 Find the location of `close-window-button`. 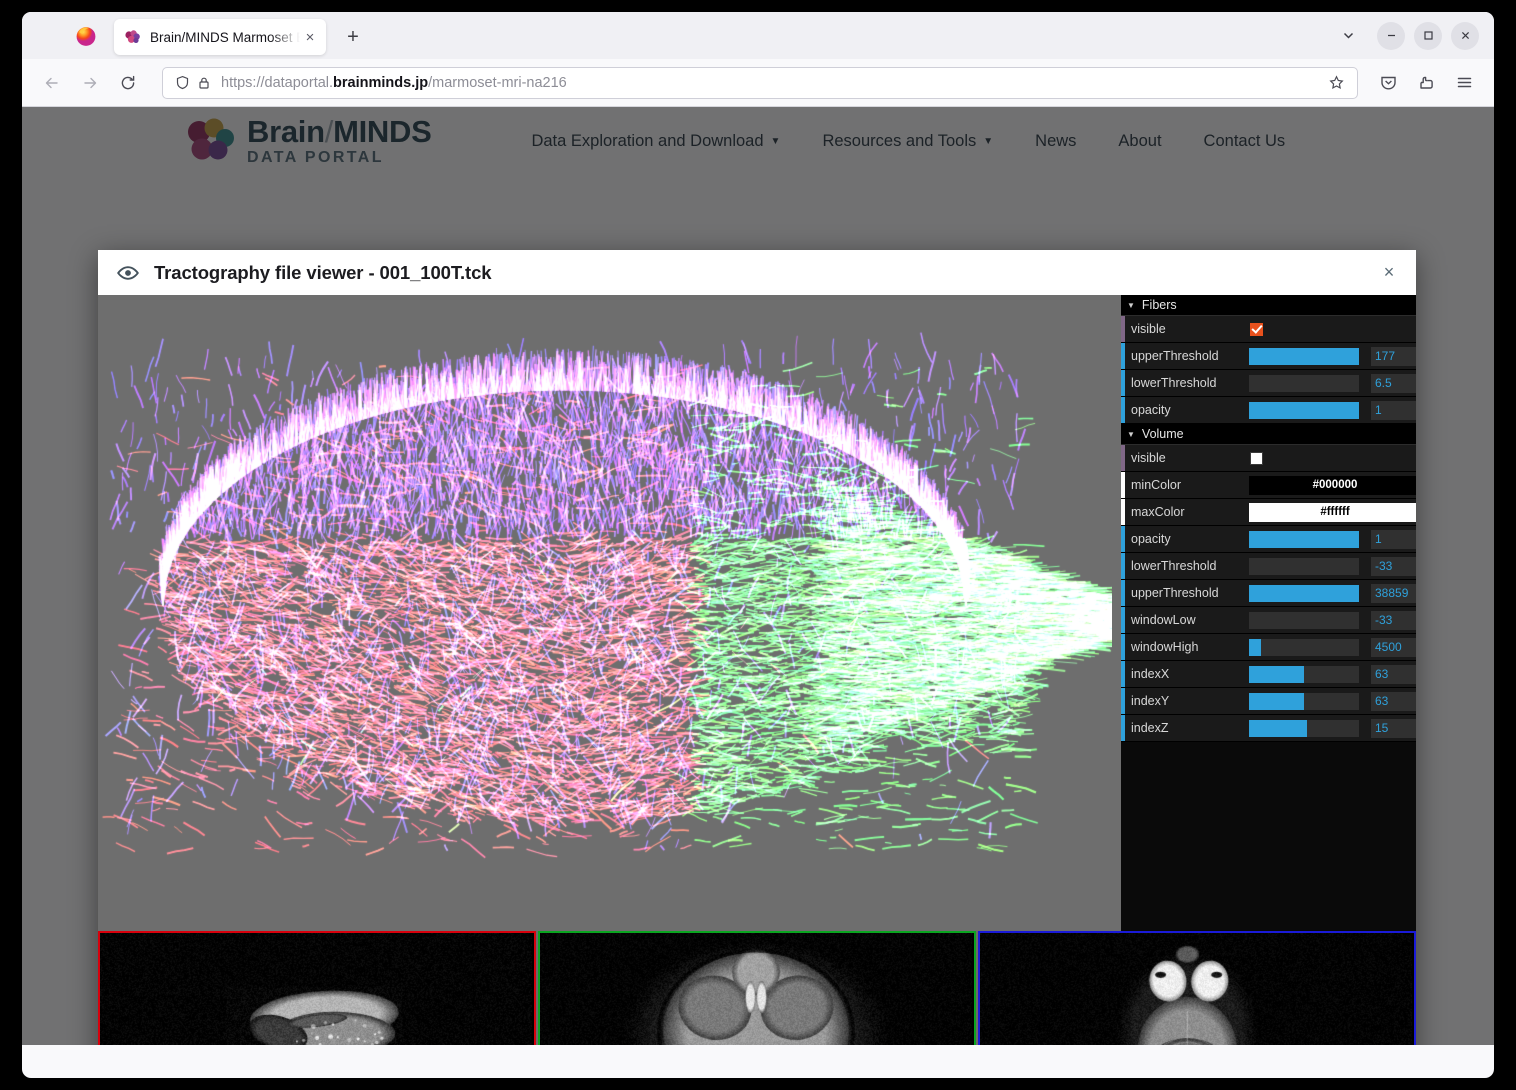

close-window-button is located at coordinates (1465, 35).